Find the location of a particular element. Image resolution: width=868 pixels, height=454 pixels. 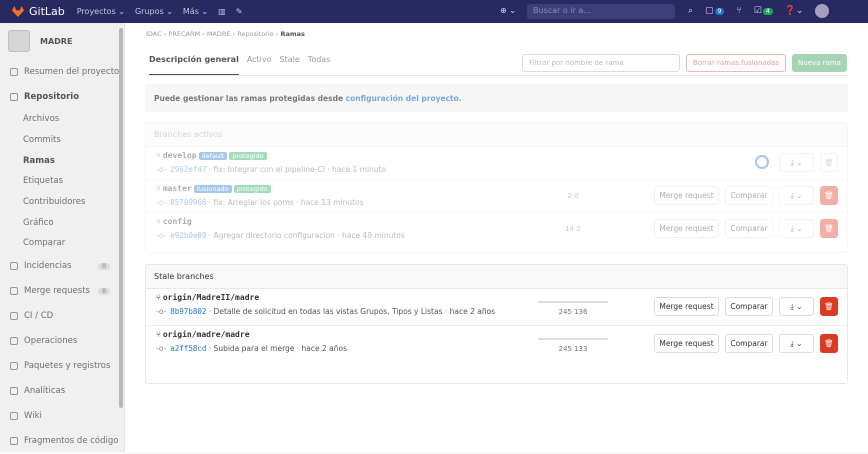

sidebar-sub-branches: Ramas is located at coordinates (62, 160).